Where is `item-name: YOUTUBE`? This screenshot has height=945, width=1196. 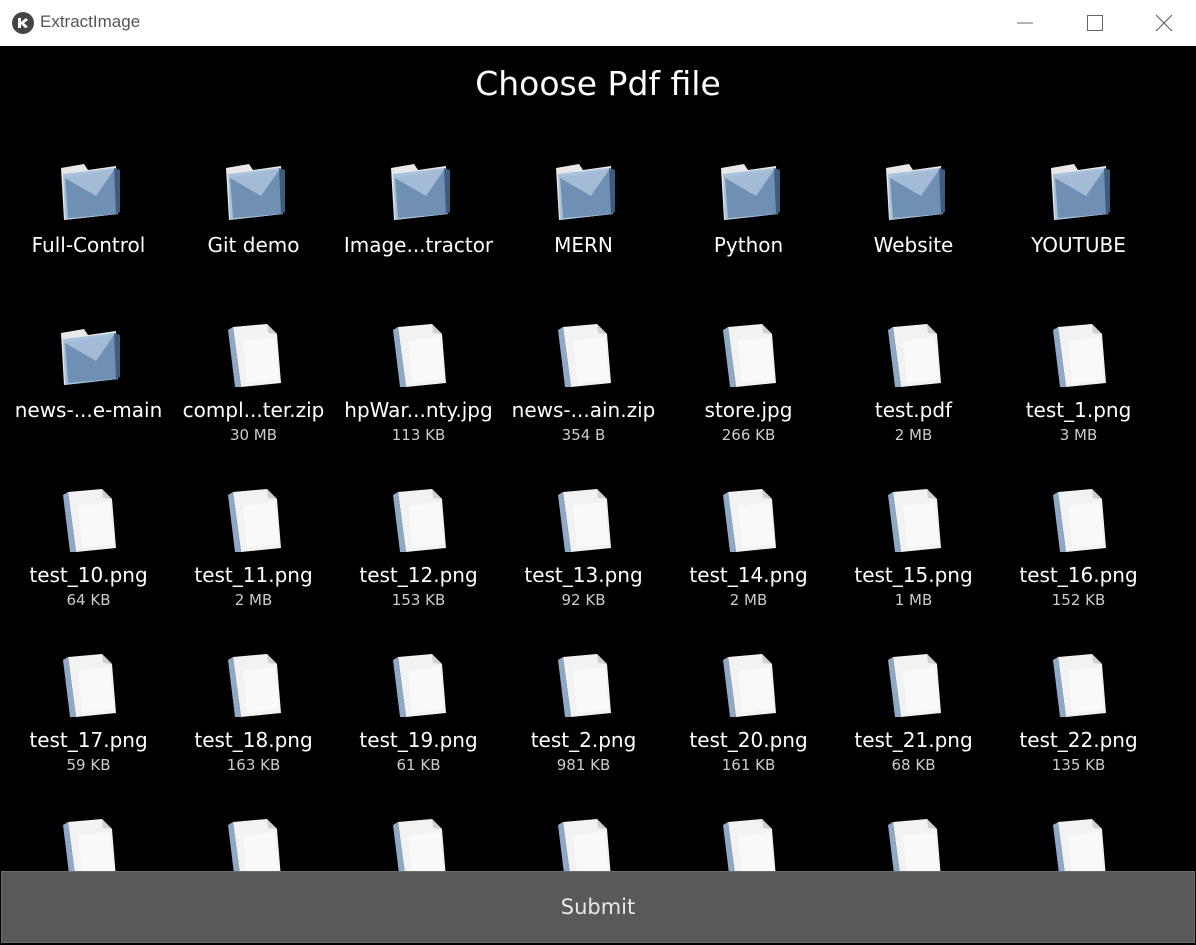
item-name: YOUTUBE is located at coordinates (1078, 245).